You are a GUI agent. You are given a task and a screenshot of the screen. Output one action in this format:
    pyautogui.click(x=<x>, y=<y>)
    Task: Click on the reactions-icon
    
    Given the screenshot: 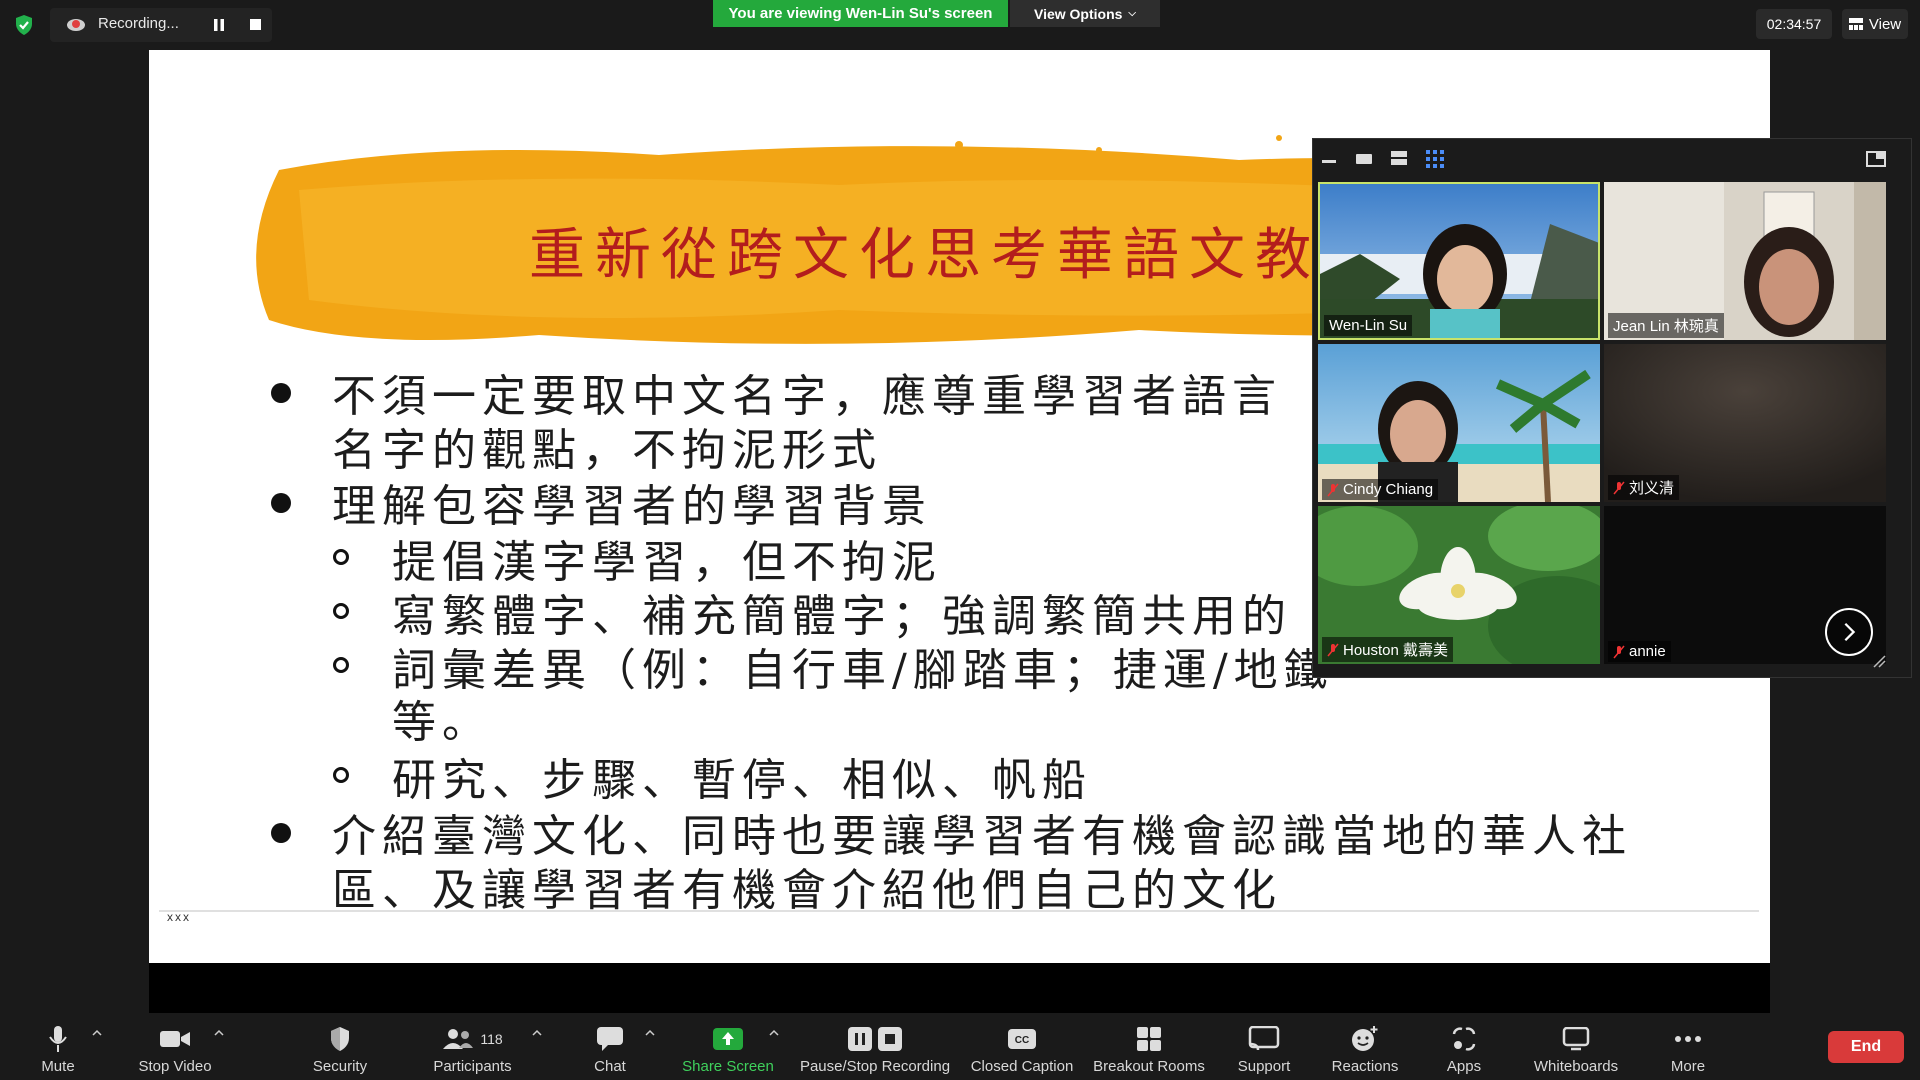 What is the action you would take?
    pyautogui.click(x=1365, y=1038)
    